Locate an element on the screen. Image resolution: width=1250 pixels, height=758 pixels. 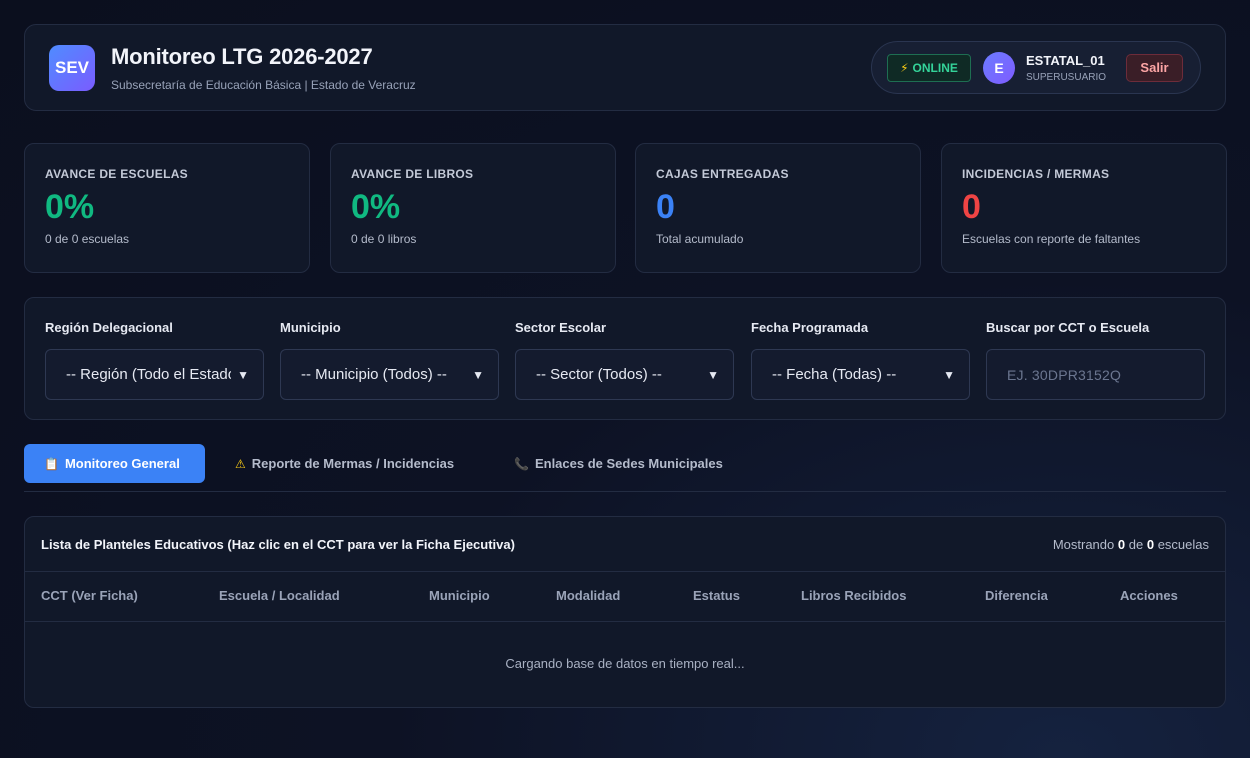
stat-card-cajas: CAJAS ENTREGADAS 0 Total acumulado is located at coordinates (778, 208).